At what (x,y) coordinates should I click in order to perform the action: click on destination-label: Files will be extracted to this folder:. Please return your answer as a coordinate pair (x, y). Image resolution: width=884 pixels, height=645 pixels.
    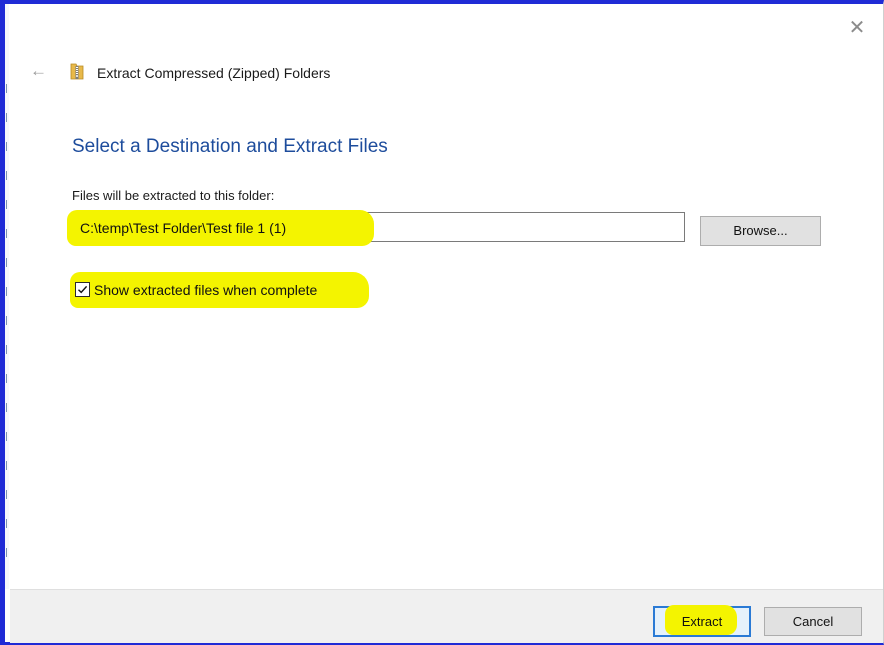
    Looking at the image, I should click on (173, 195).